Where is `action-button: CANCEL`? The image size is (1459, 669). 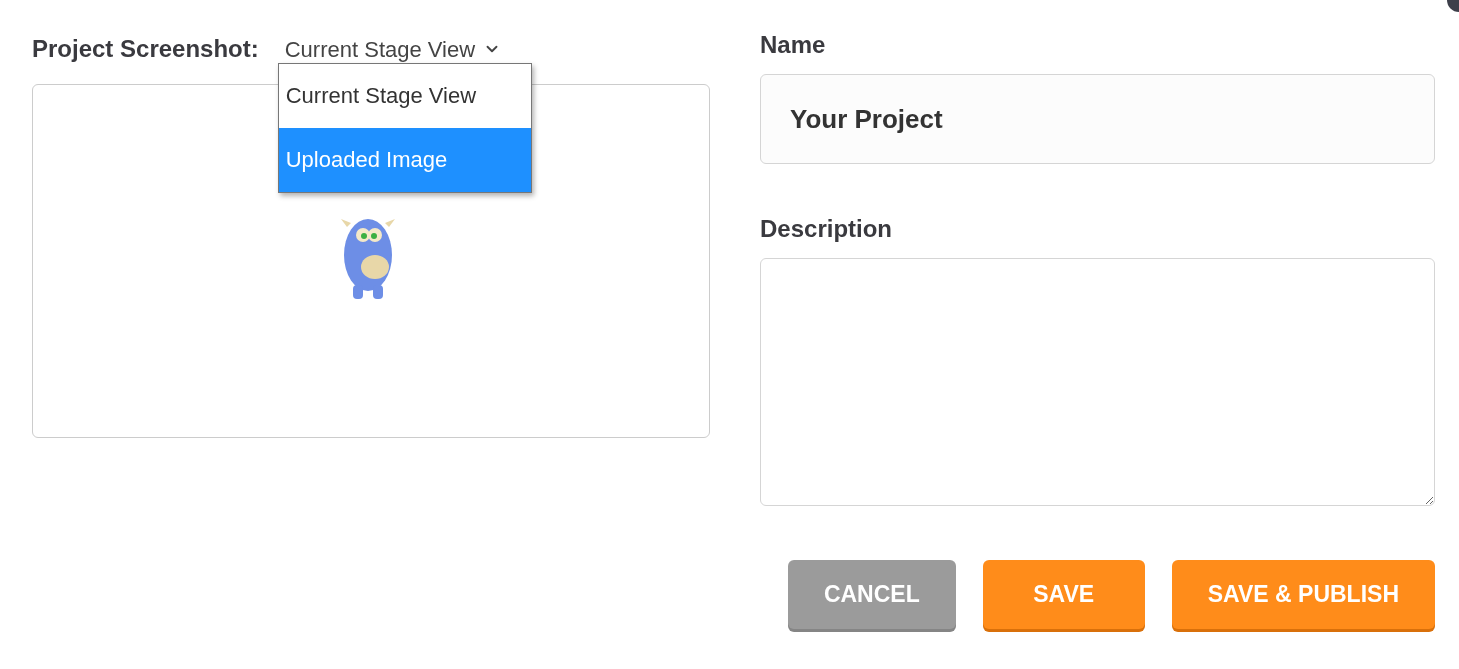
action-button: CANCEL is located at coordinates (871, 594).